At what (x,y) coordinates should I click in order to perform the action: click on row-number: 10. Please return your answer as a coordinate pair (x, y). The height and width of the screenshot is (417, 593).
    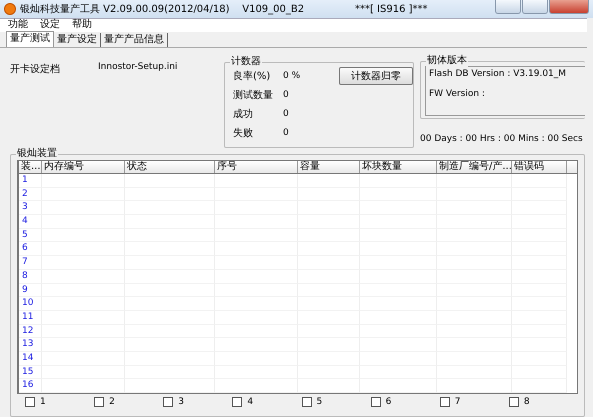
    Looking at the image, I should click on (30, 304).